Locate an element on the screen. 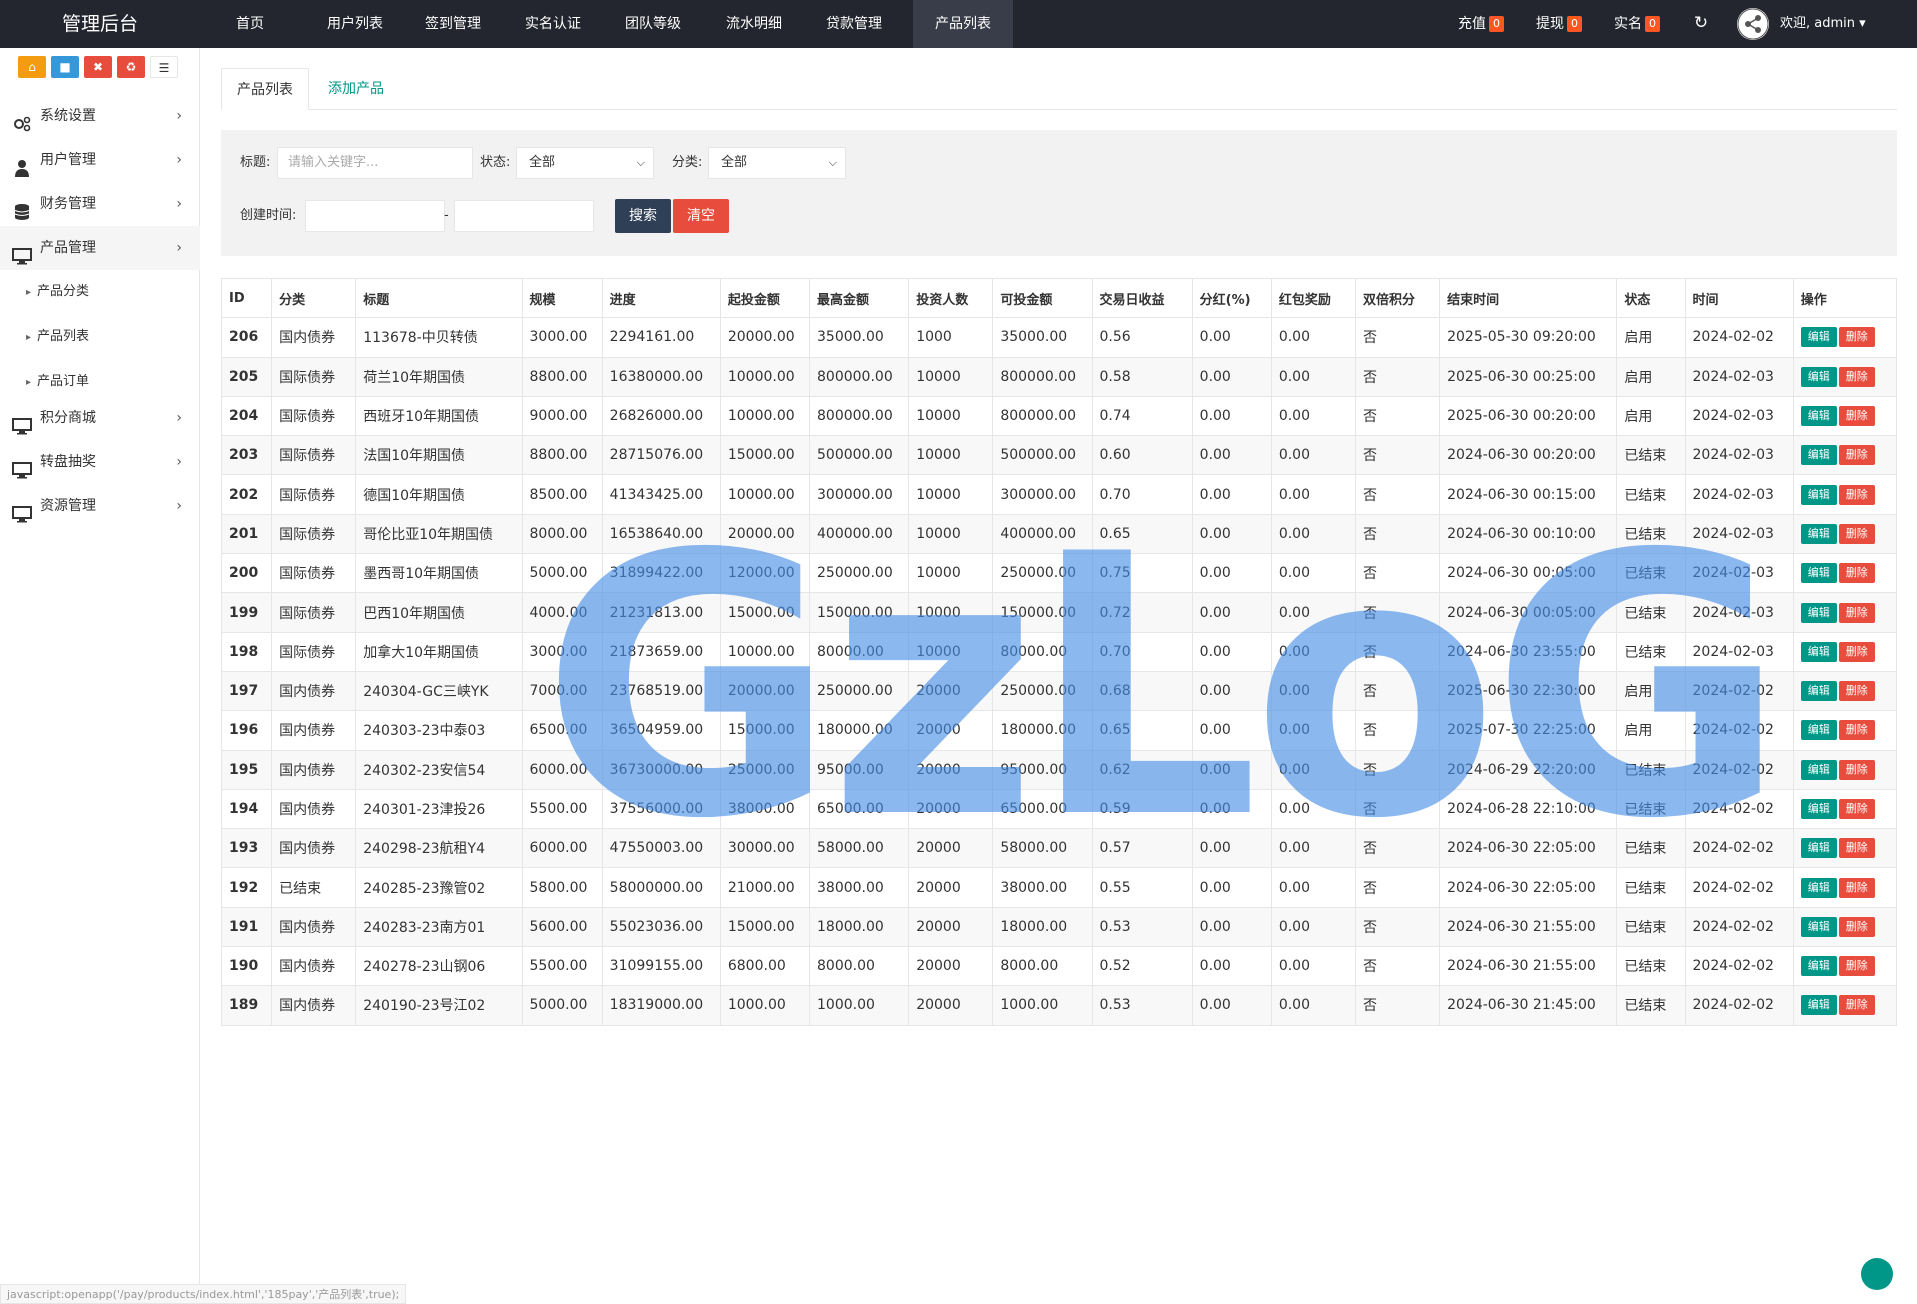 The width and height of the screenshot is (1917, 1304). table-cell: 2024-06-30 00:10:00 is located at coordinates (1528, 534).